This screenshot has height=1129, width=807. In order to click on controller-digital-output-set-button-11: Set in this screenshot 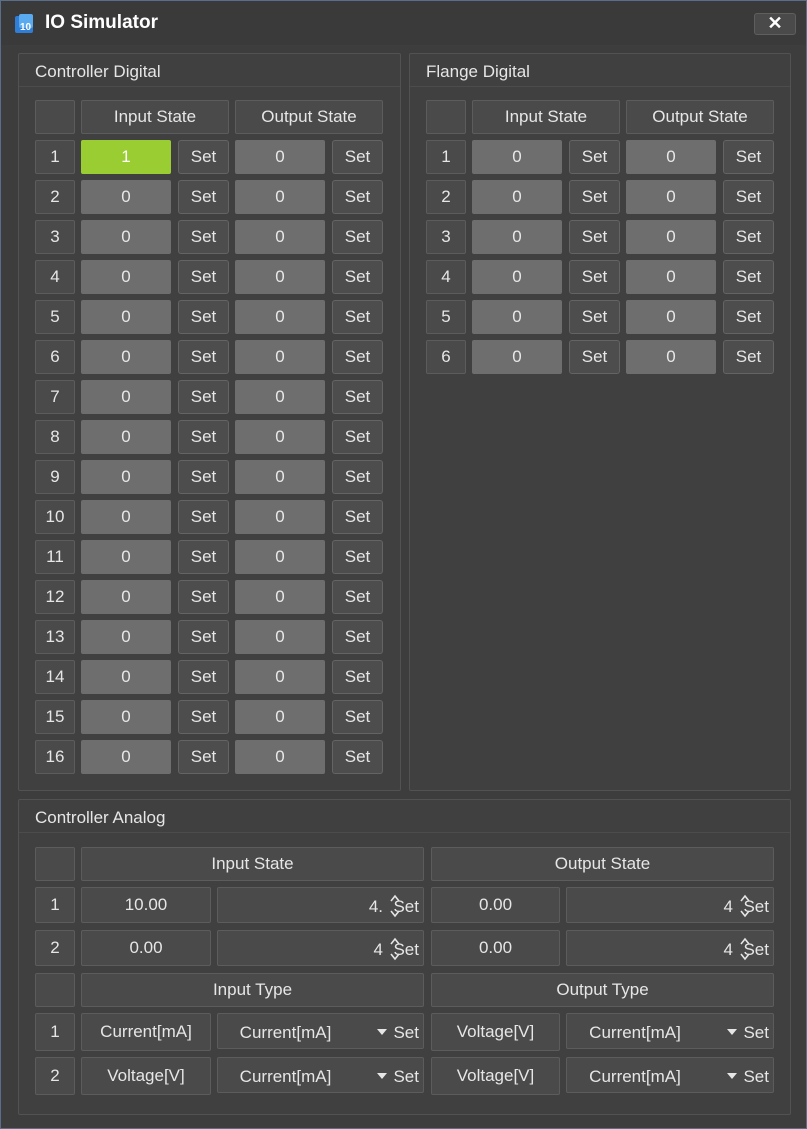, I will do `click(357, 557)`.